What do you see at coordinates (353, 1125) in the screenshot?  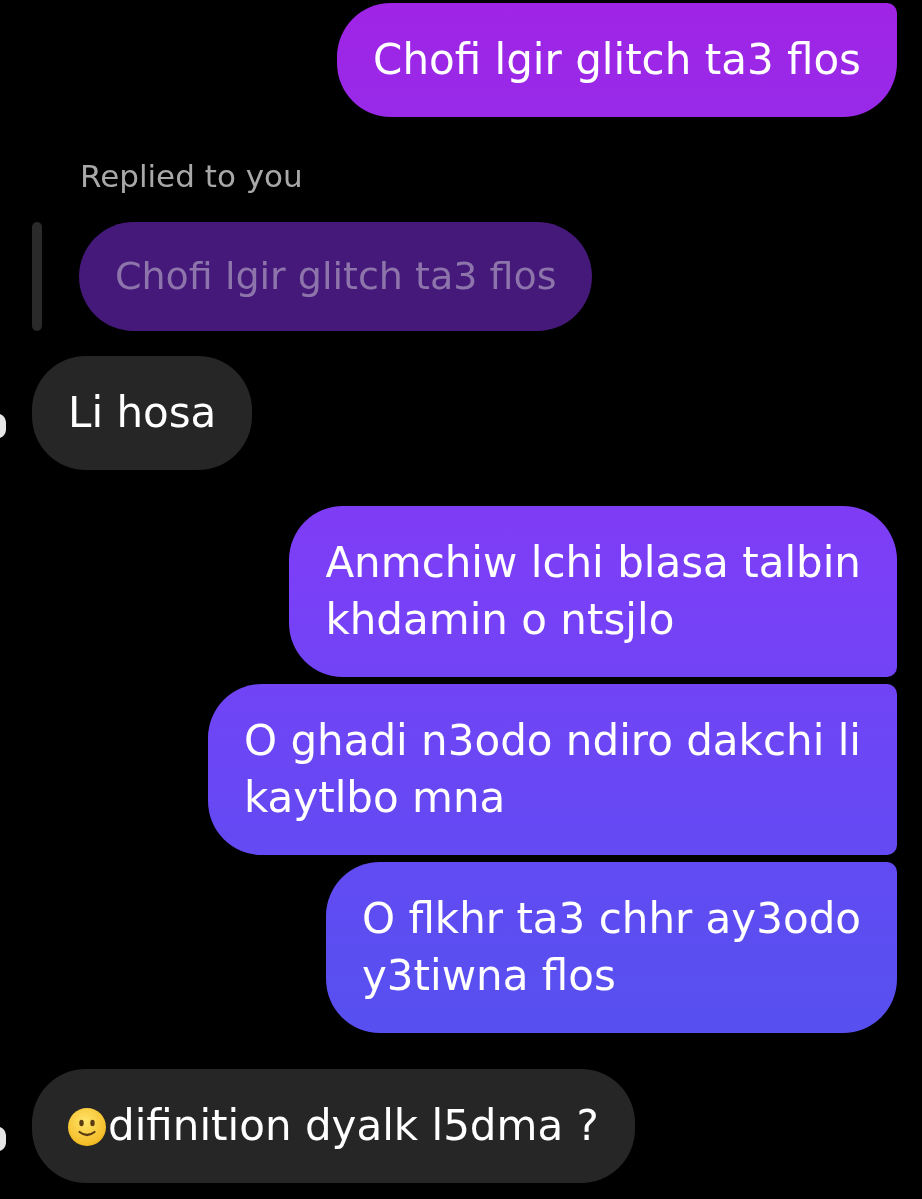 I see `message-text: difinition dyalk l5dma ?` at bounding box center [353, 1125].